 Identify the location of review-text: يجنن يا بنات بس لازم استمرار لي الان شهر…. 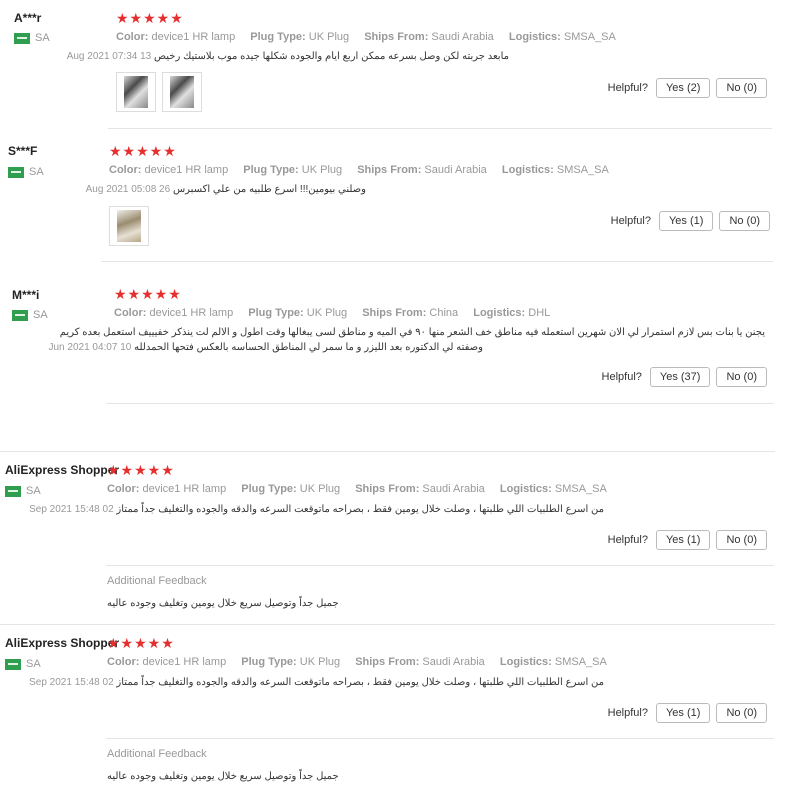
(412, 332).